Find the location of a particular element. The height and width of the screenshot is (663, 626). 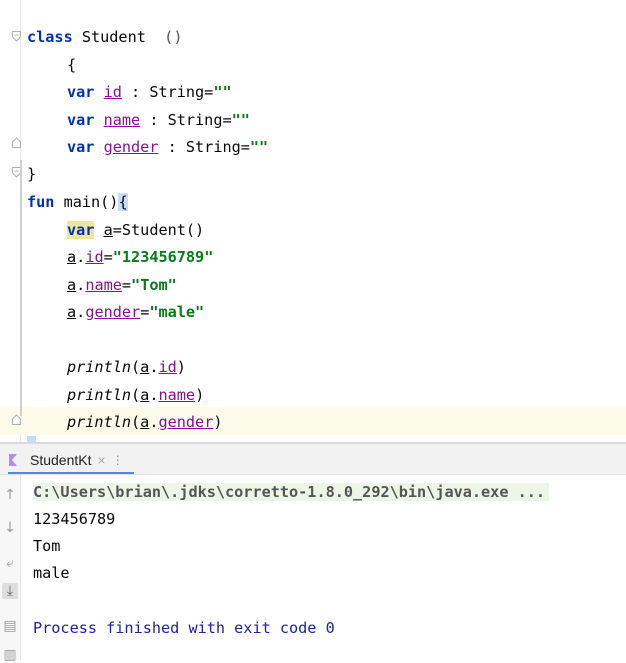

parens: () is located at coordinates (173, 36).